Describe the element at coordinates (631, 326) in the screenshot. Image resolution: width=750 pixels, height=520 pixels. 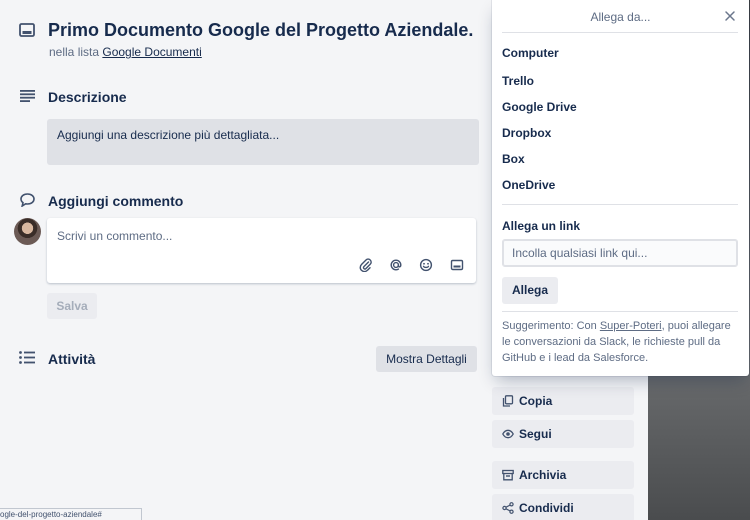
I see `power-ups-link: Super-Poteri` at that location.